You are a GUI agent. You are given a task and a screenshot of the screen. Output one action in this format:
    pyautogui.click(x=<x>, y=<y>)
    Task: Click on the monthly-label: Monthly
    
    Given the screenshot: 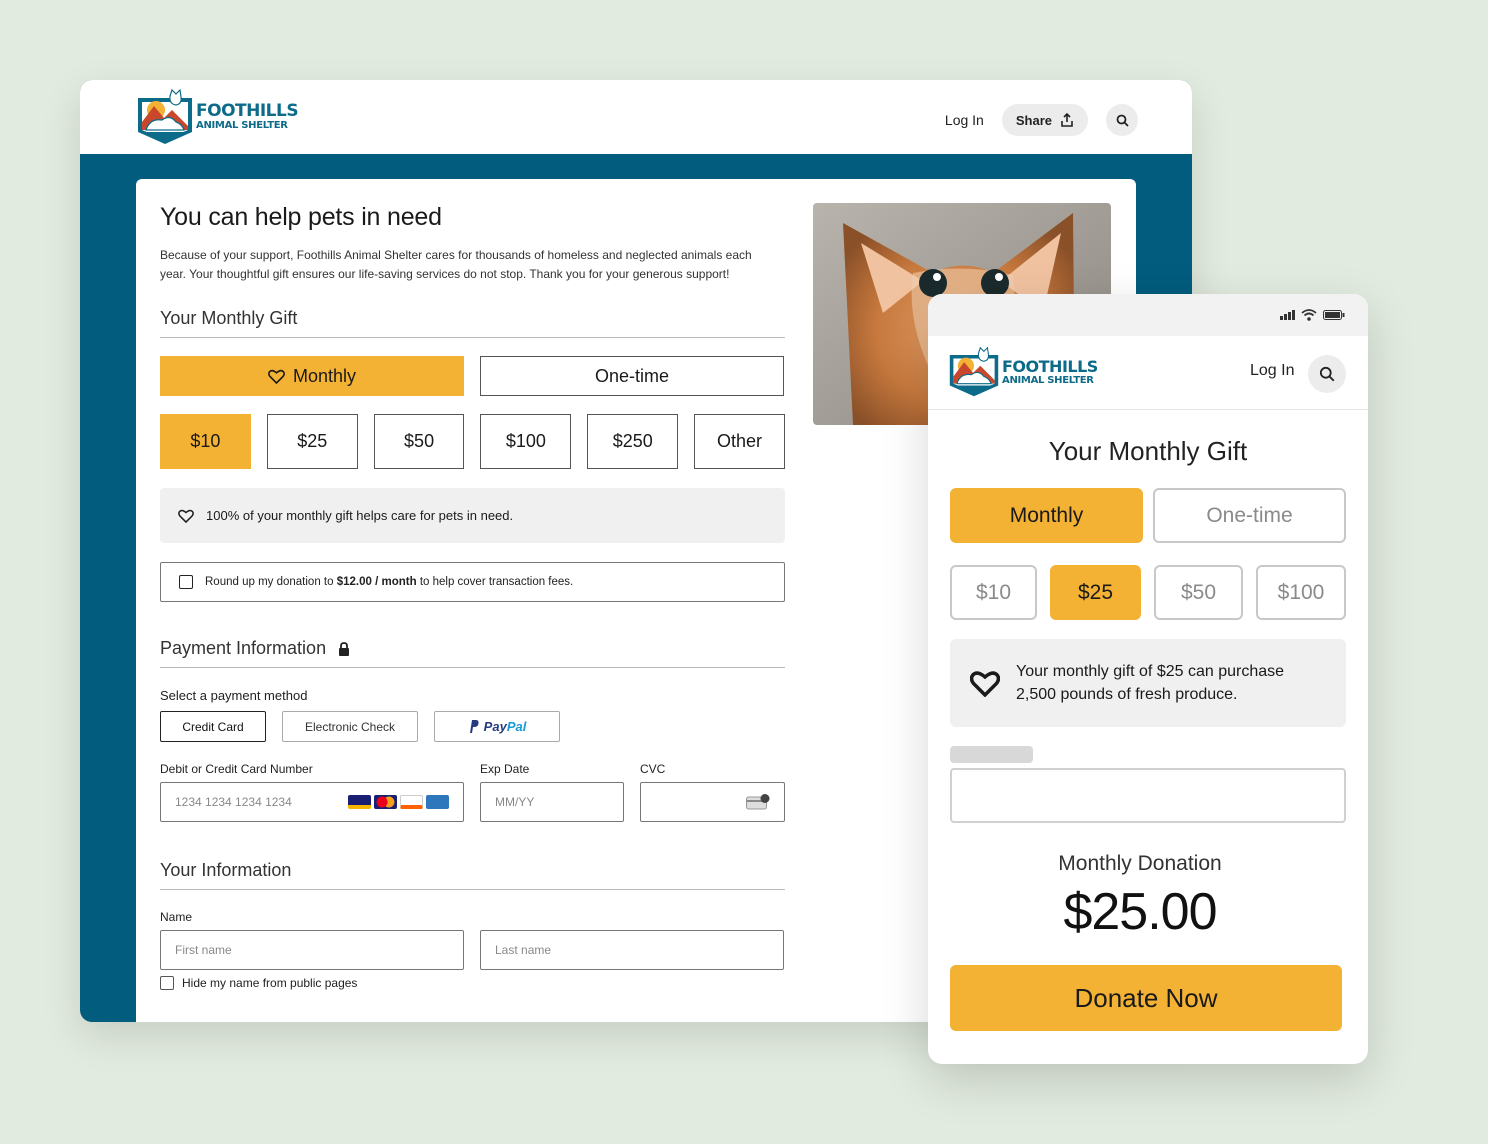 What is the action you would take?
    pyautogui.click(x=324, y=375)
    